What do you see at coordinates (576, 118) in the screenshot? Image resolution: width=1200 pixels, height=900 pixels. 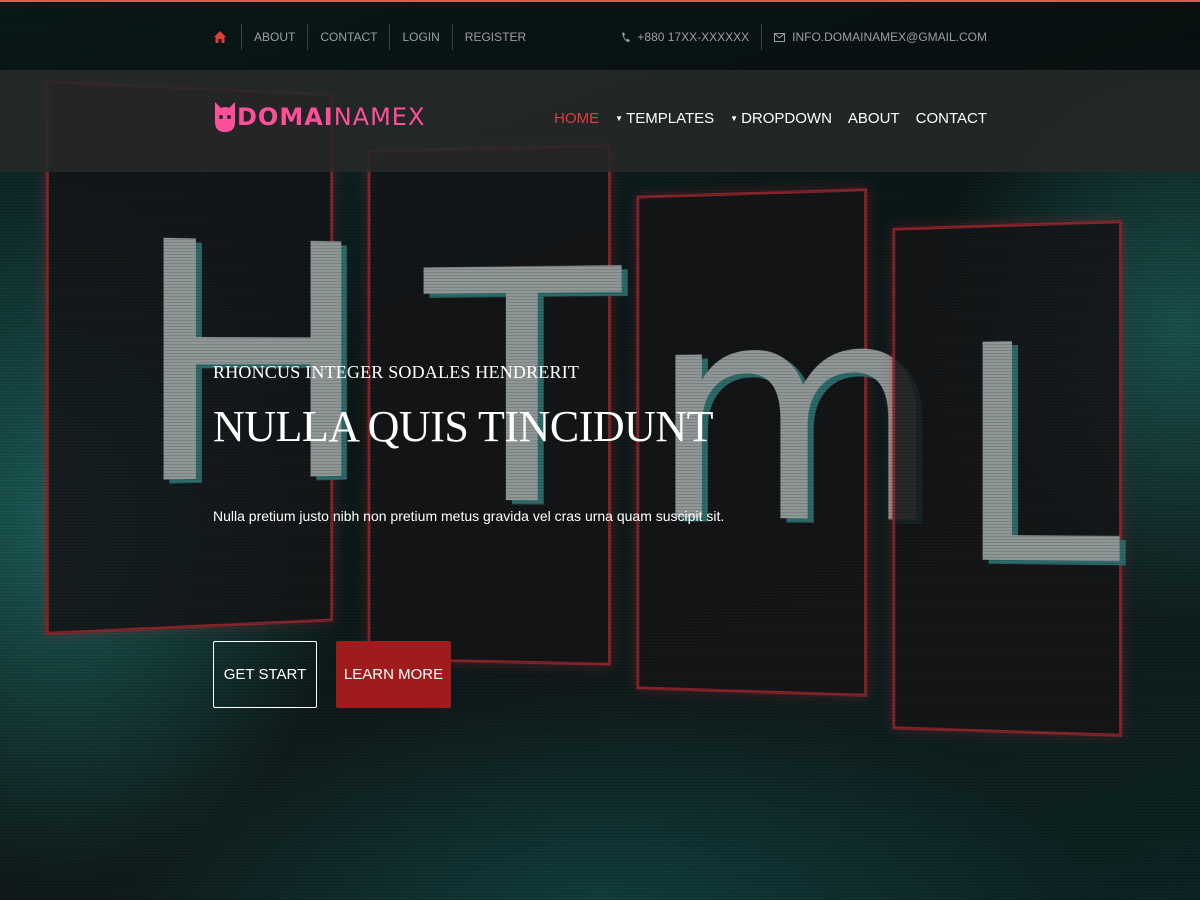 I see `nav-home: HOME` at bounding box center [576, 118].